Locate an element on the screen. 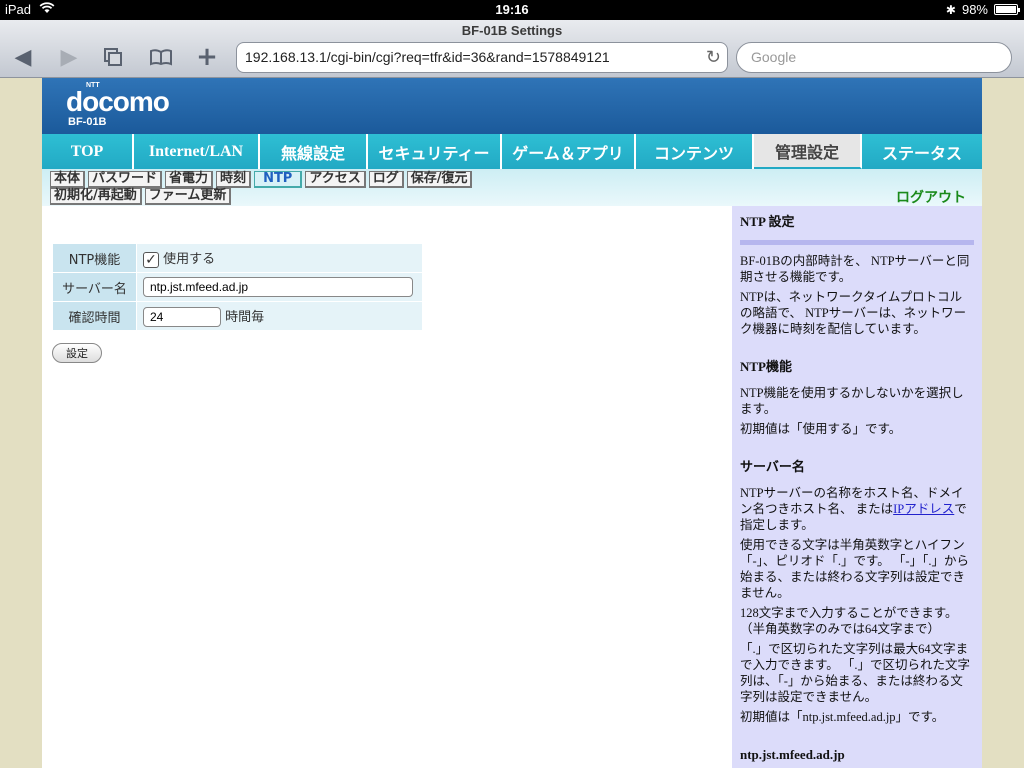 Image resolution: width=1024 pixels, height=768 pixels. server-name-input is located at coordinates (278, 287).